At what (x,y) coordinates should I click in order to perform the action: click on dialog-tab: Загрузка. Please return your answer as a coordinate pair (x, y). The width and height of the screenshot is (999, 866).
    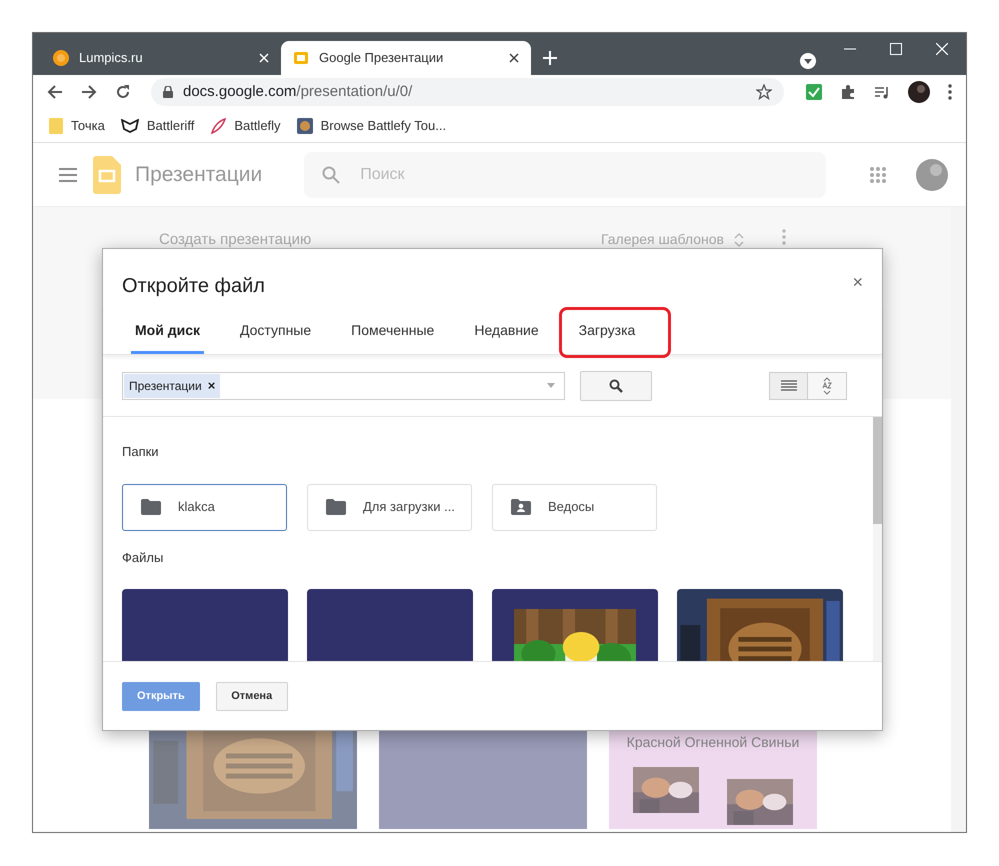
    Looking at the image, I should click on (607, 329).